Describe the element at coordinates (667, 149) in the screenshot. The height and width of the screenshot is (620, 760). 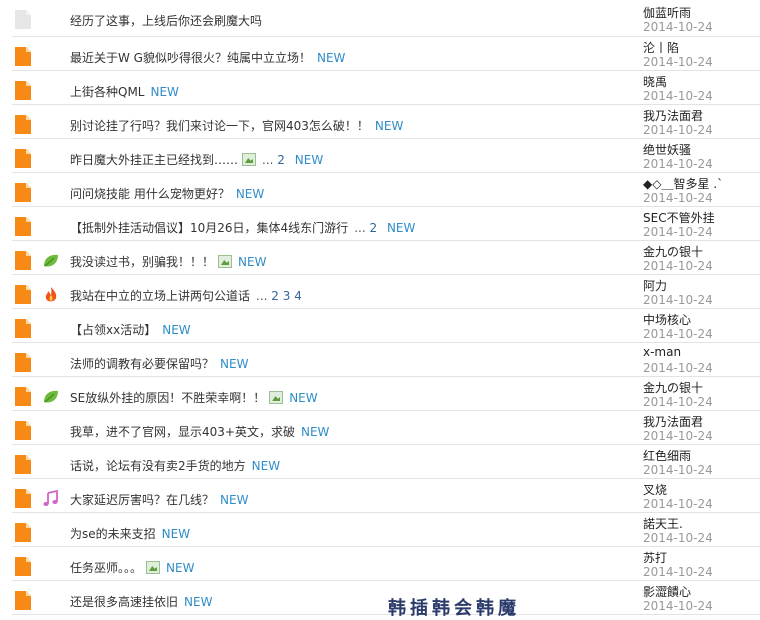
I see `author-link: 绝世妖骚` at that location.